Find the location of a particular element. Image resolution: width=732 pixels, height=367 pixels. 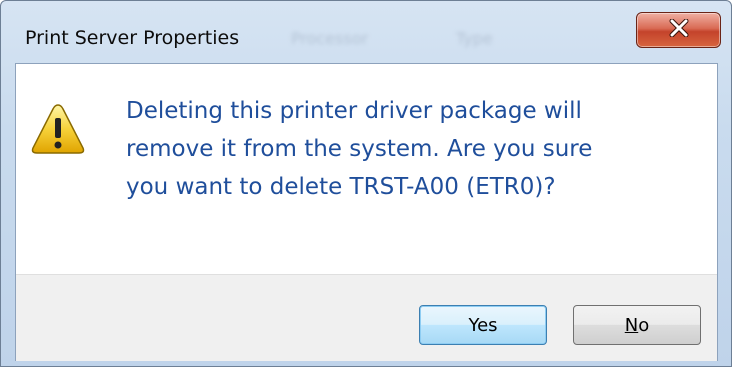

no-button: No is located at coordinates (637, 325).